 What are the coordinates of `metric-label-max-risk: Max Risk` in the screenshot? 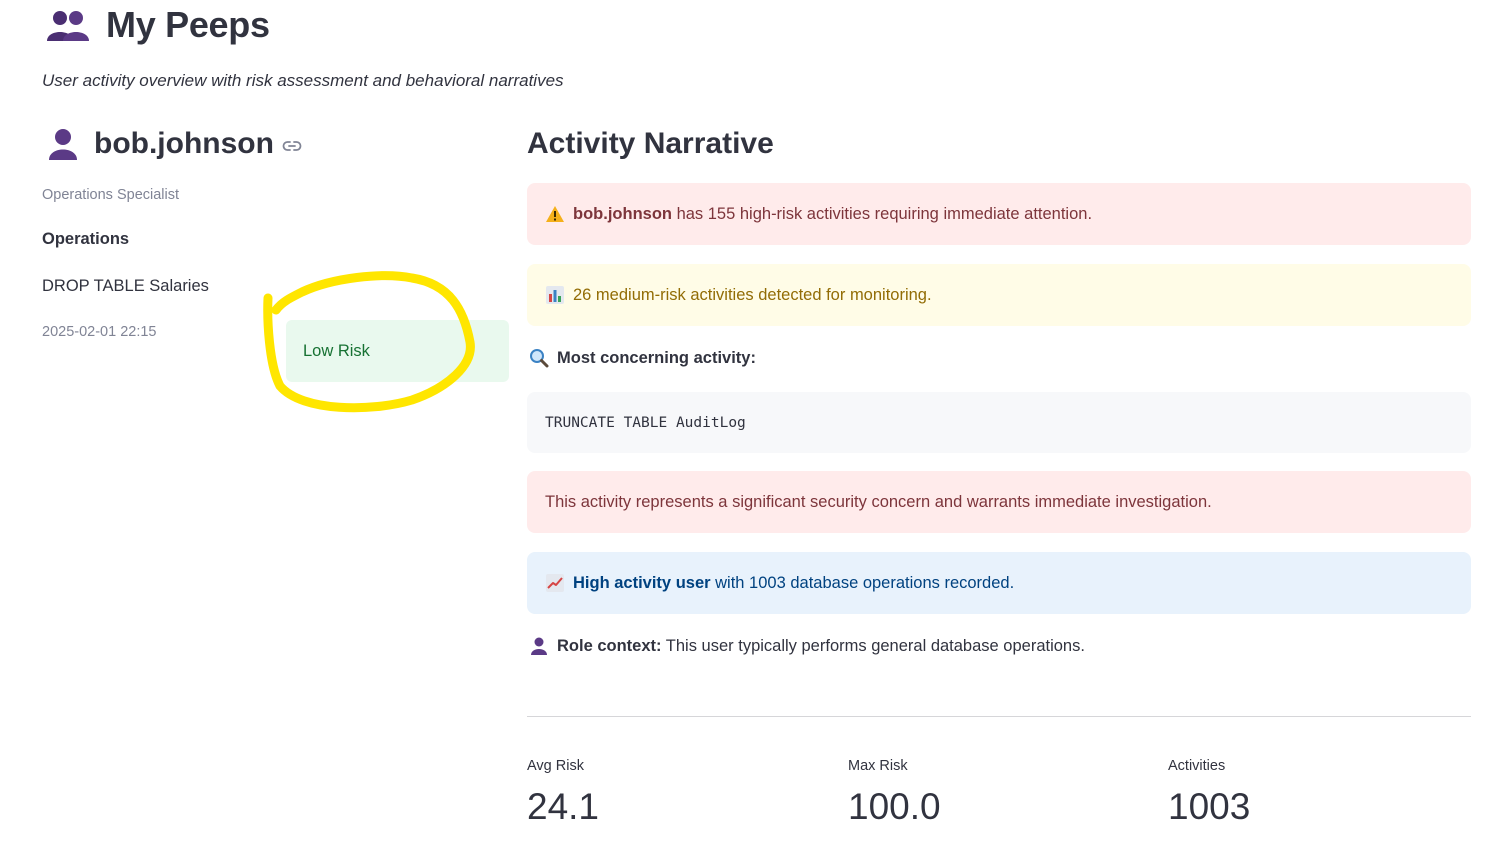 It's located at (878, 766).